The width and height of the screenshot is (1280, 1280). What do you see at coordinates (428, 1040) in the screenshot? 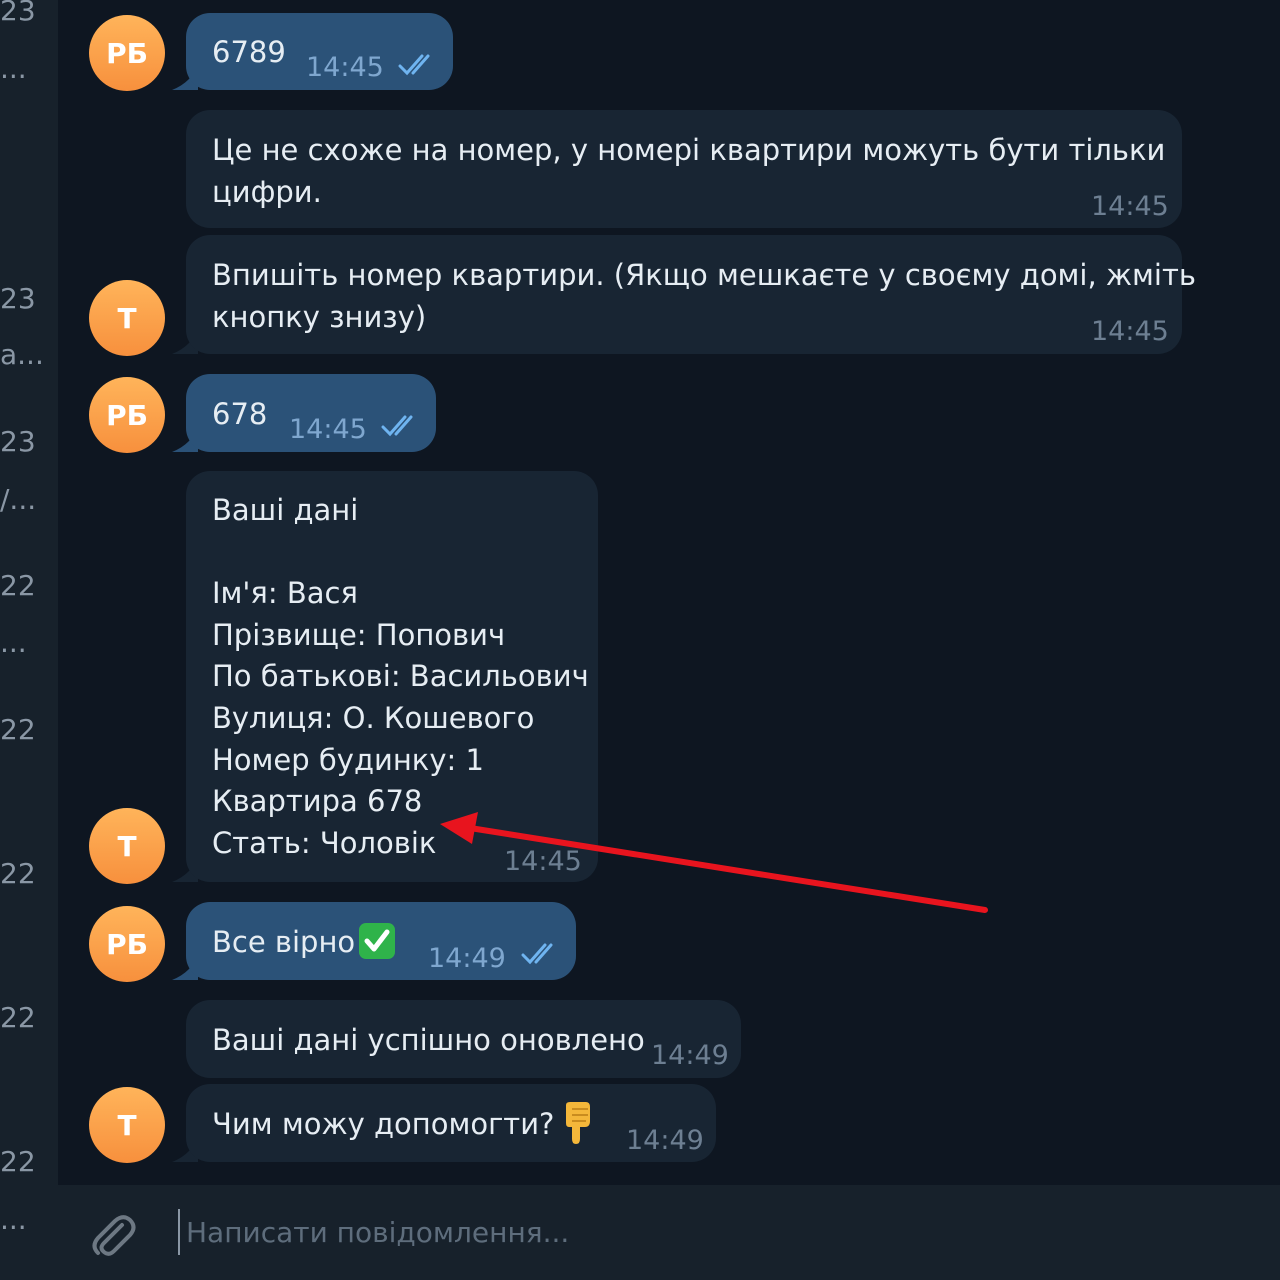
I see `message-text: Ваші дані успішно оновлено` at bounding box center [428, 1040].